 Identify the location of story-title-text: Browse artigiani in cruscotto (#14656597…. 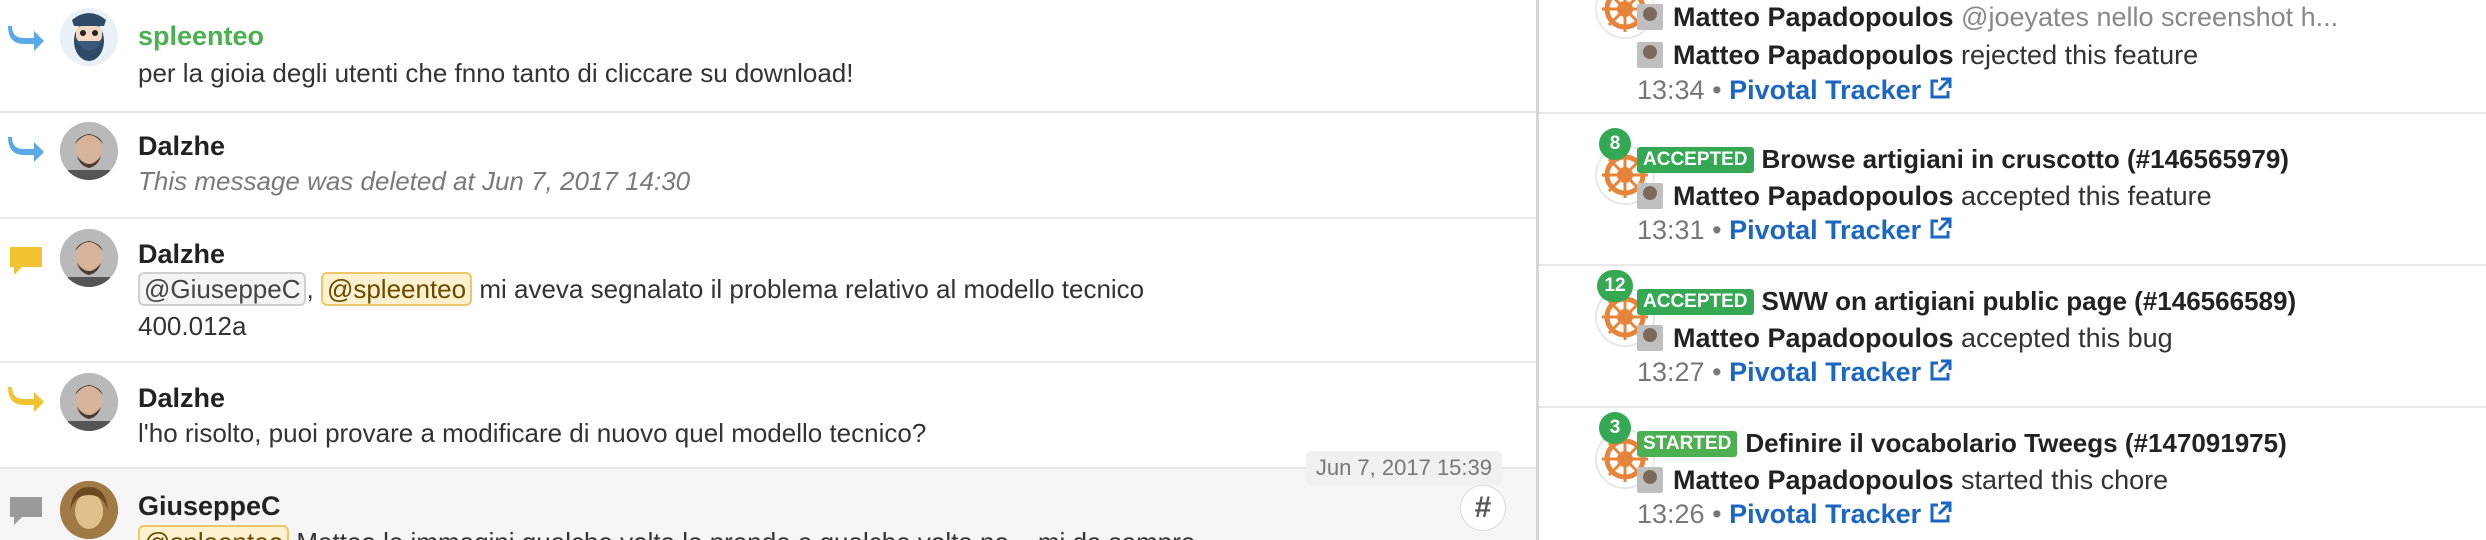
(2025, 159).